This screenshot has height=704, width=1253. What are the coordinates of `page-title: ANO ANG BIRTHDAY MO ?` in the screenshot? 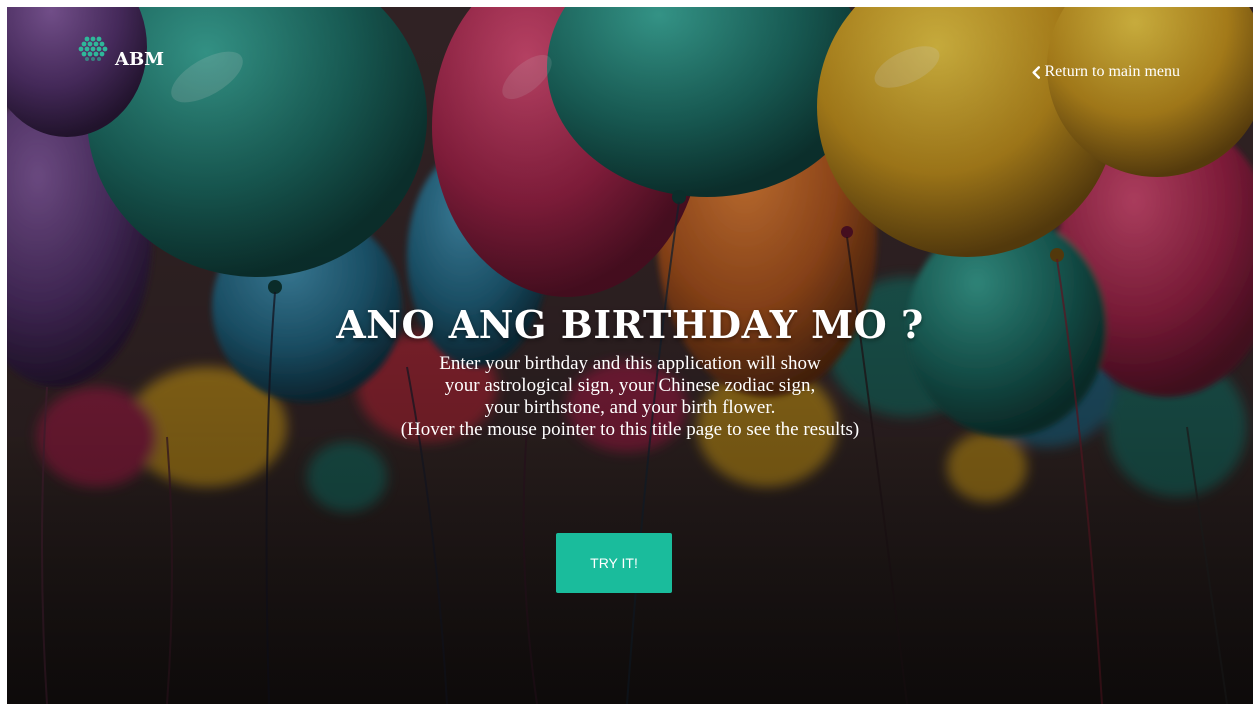 It's located at (630, 324).